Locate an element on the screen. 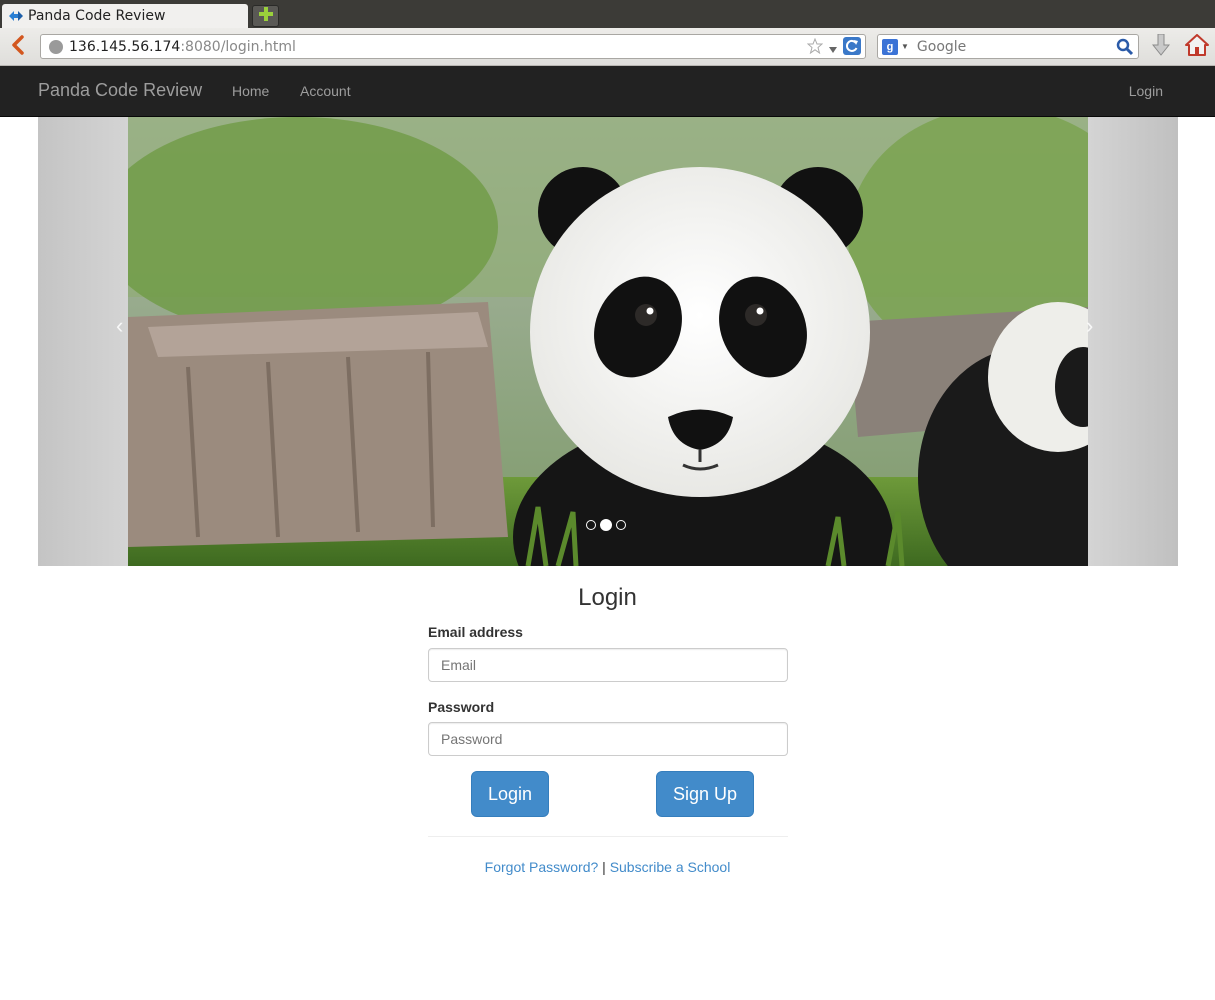 The width and height of the screenshot is (1215, 1000). password-field is located at coordinates (608, 739).